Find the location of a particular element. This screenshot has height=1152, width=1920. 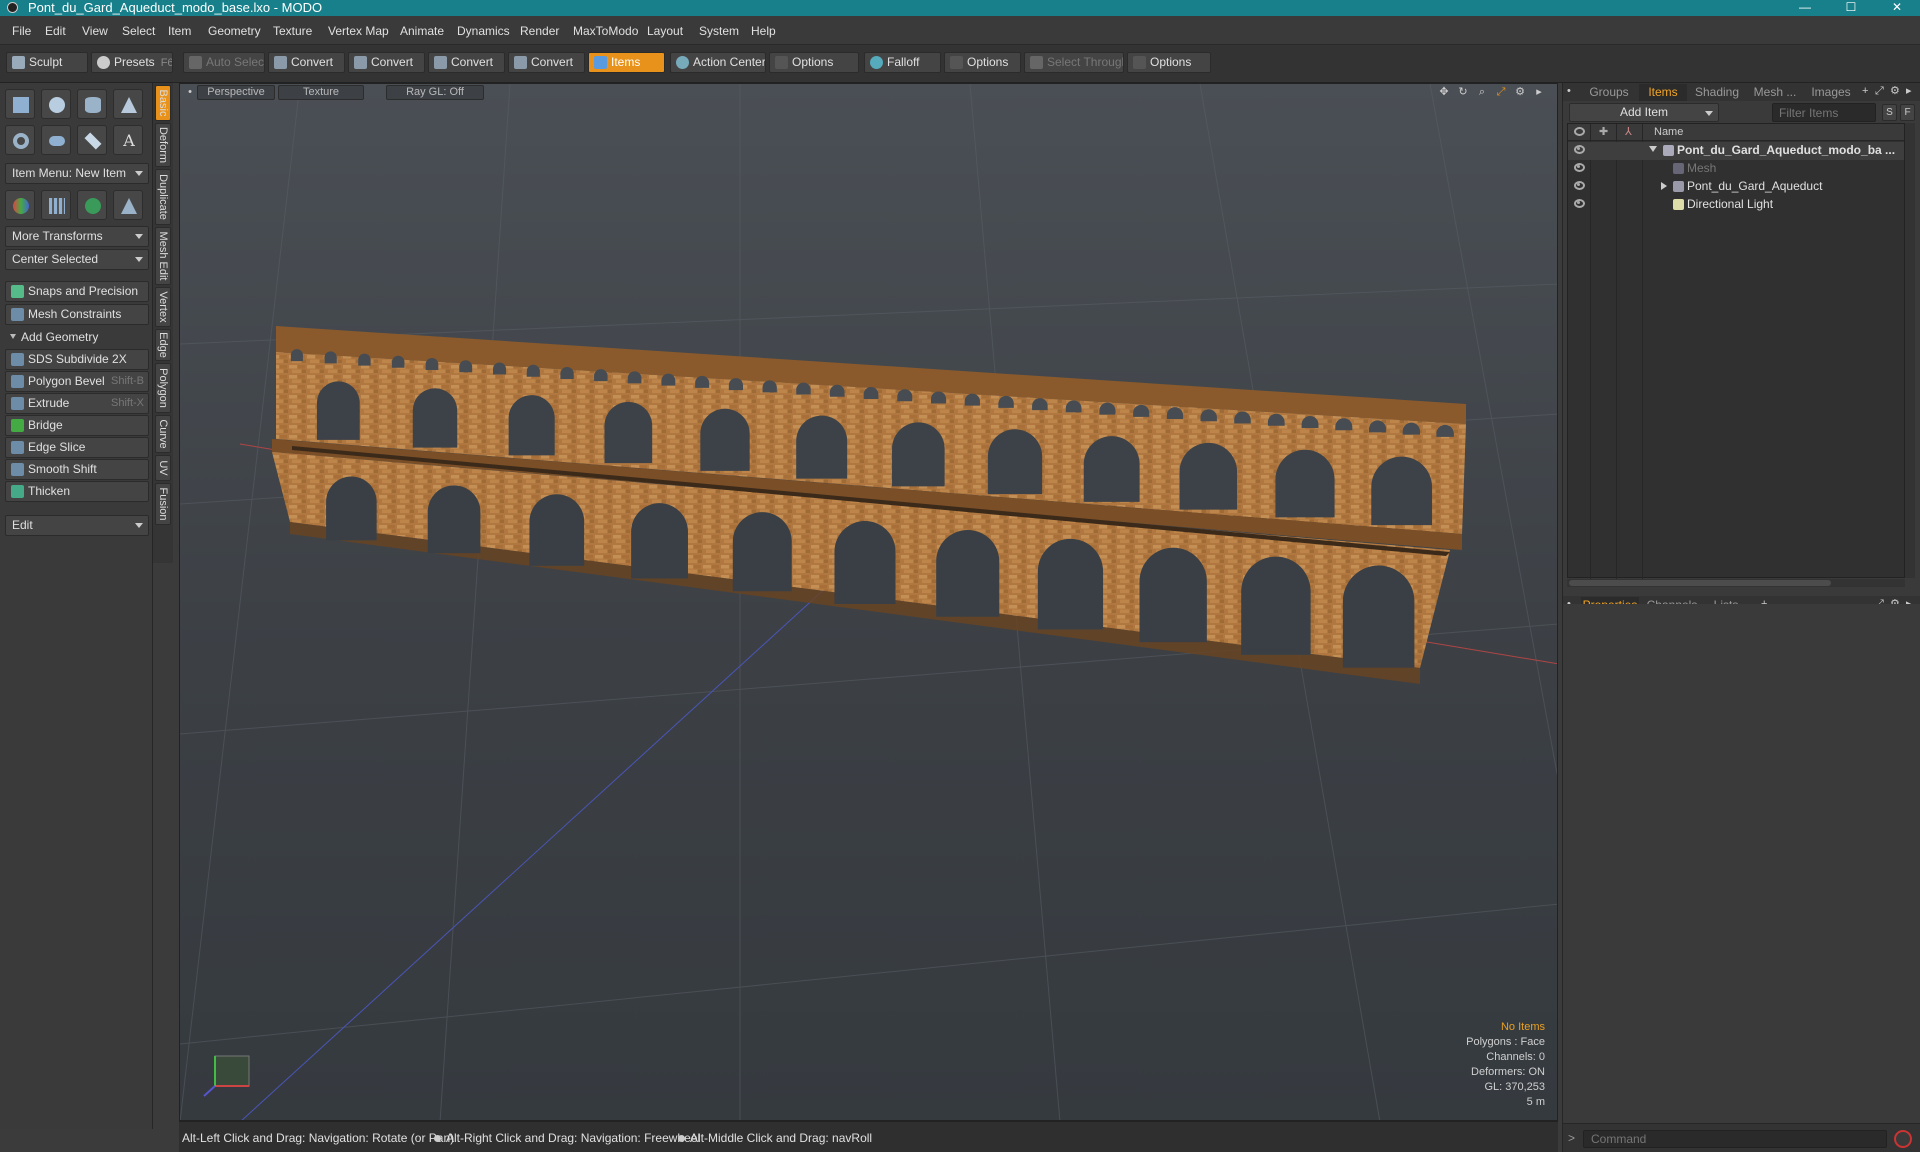

tree-row-mesh: Mesh is located at coordinates (1736, 169).